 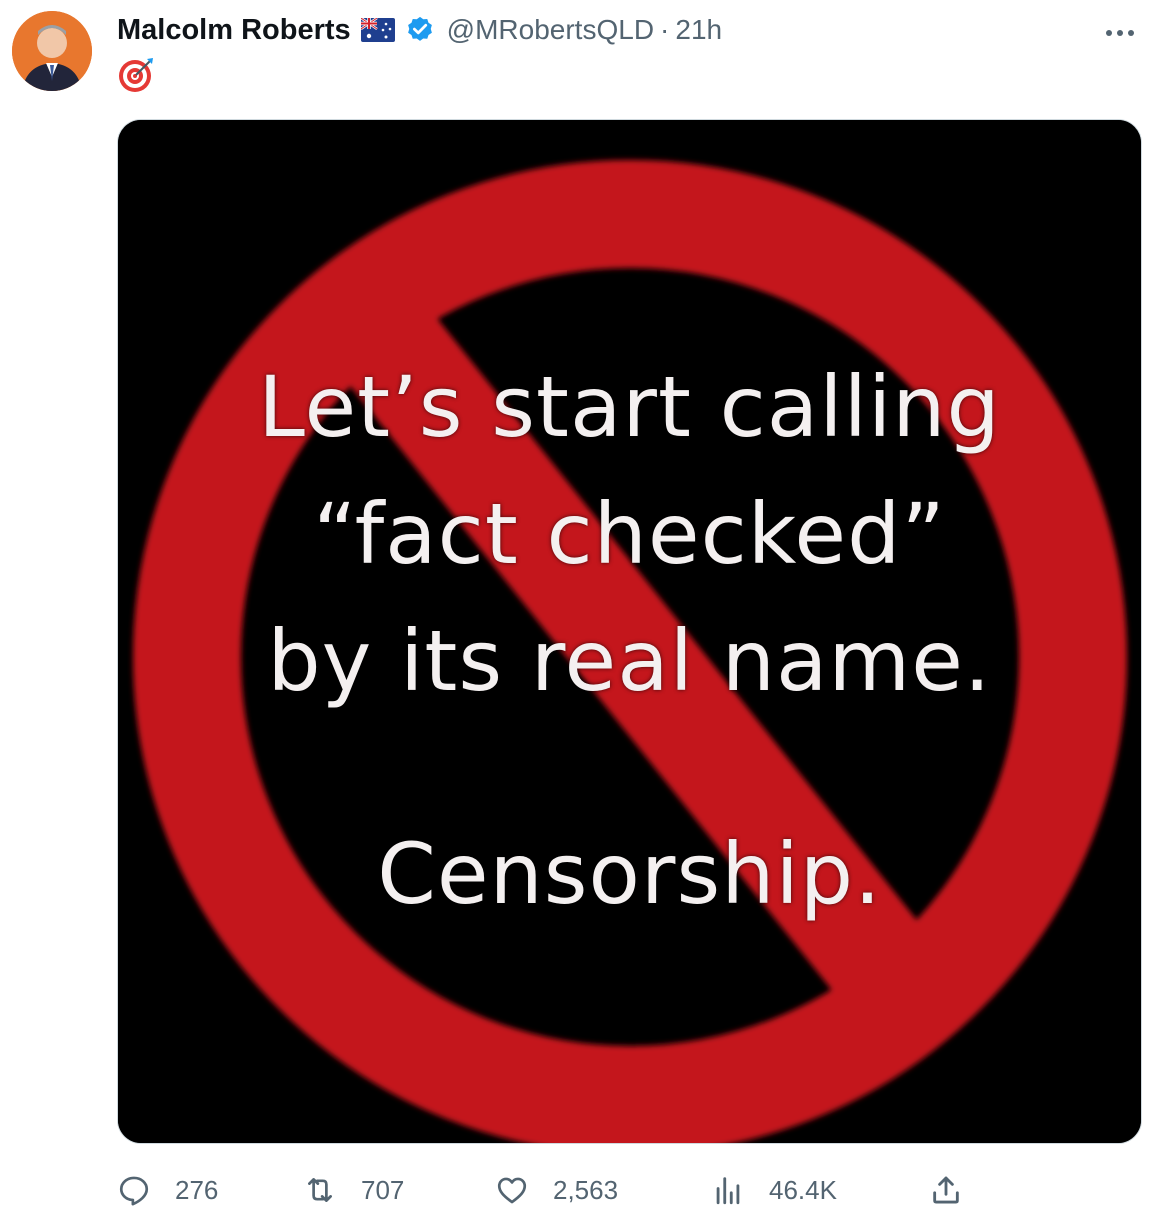 What do you see at coordinates (320, 1190) in the screenshot?
I see `retweet-icon` at bounding box center [320, 1190].